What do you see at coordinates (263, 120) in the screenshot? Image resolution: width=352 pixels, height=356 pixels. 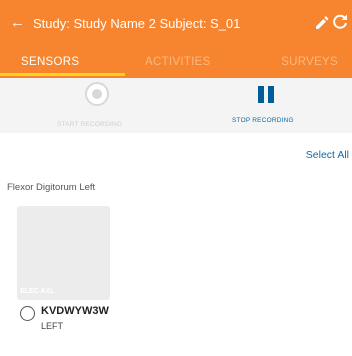 I see `stop-recording-button: STOP RECORDING` at bounding box center [263, 120].